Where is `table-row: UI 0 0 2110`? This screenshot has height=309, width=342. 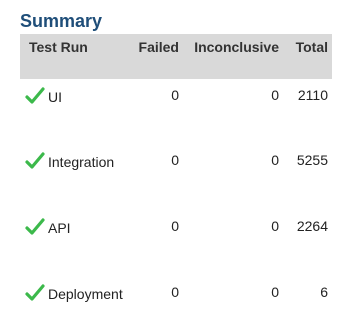
table-row: UI 0 0 2110 is located at coordinates (176, 97).